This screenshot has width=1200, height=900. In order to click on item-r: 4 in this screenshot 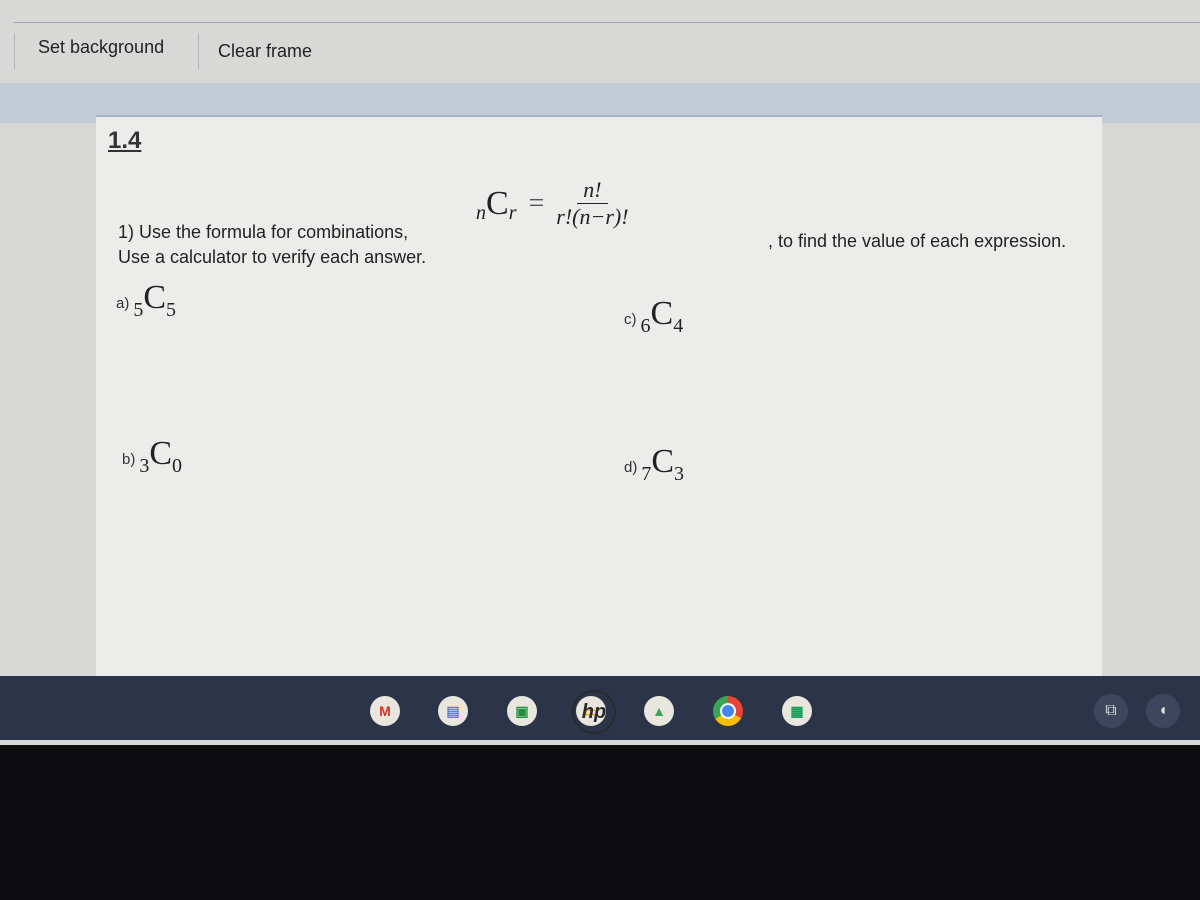, I will do `click(678, 326)`.